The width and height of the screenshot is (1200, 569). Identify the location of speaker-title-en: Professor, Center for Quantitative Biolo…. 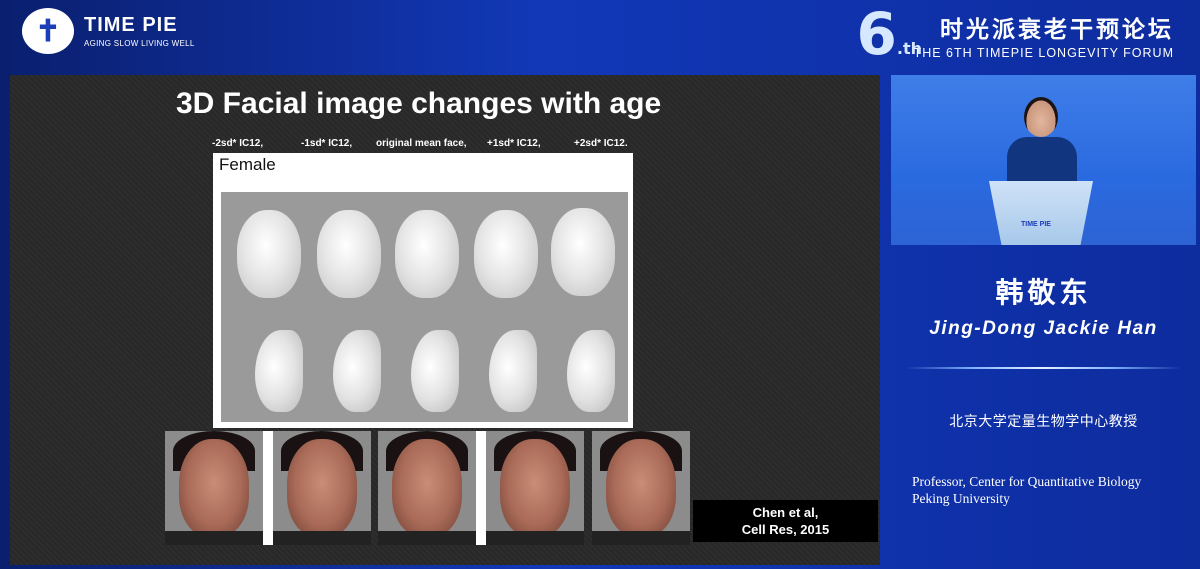
(1027, 490).